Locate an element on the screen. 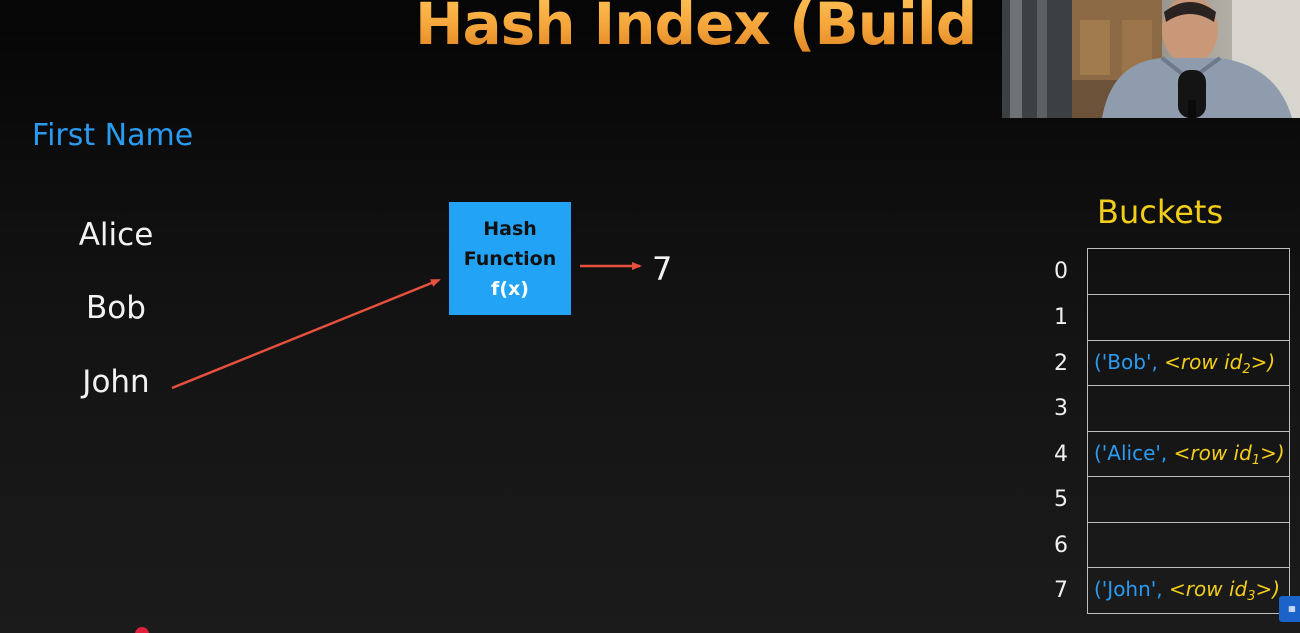 This screenshot has height=633, width=1300. bucket-index: 2 is located at coordinates (1061, 363).